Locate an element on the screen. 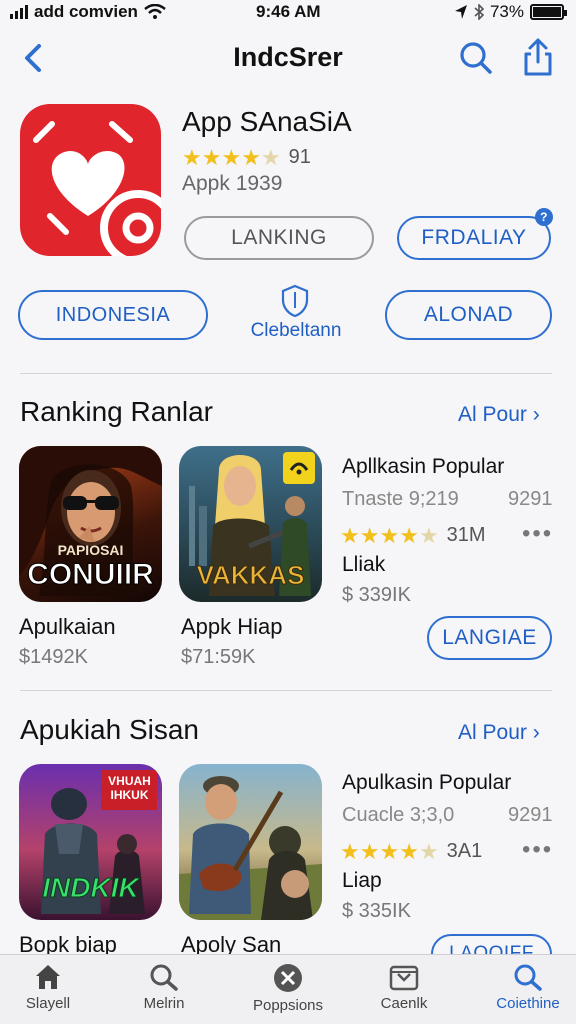 The height and width of the screenshot is (1024, 576). section-title-apukiah: Apukiah Sisan is located at coordinates (110, 729).